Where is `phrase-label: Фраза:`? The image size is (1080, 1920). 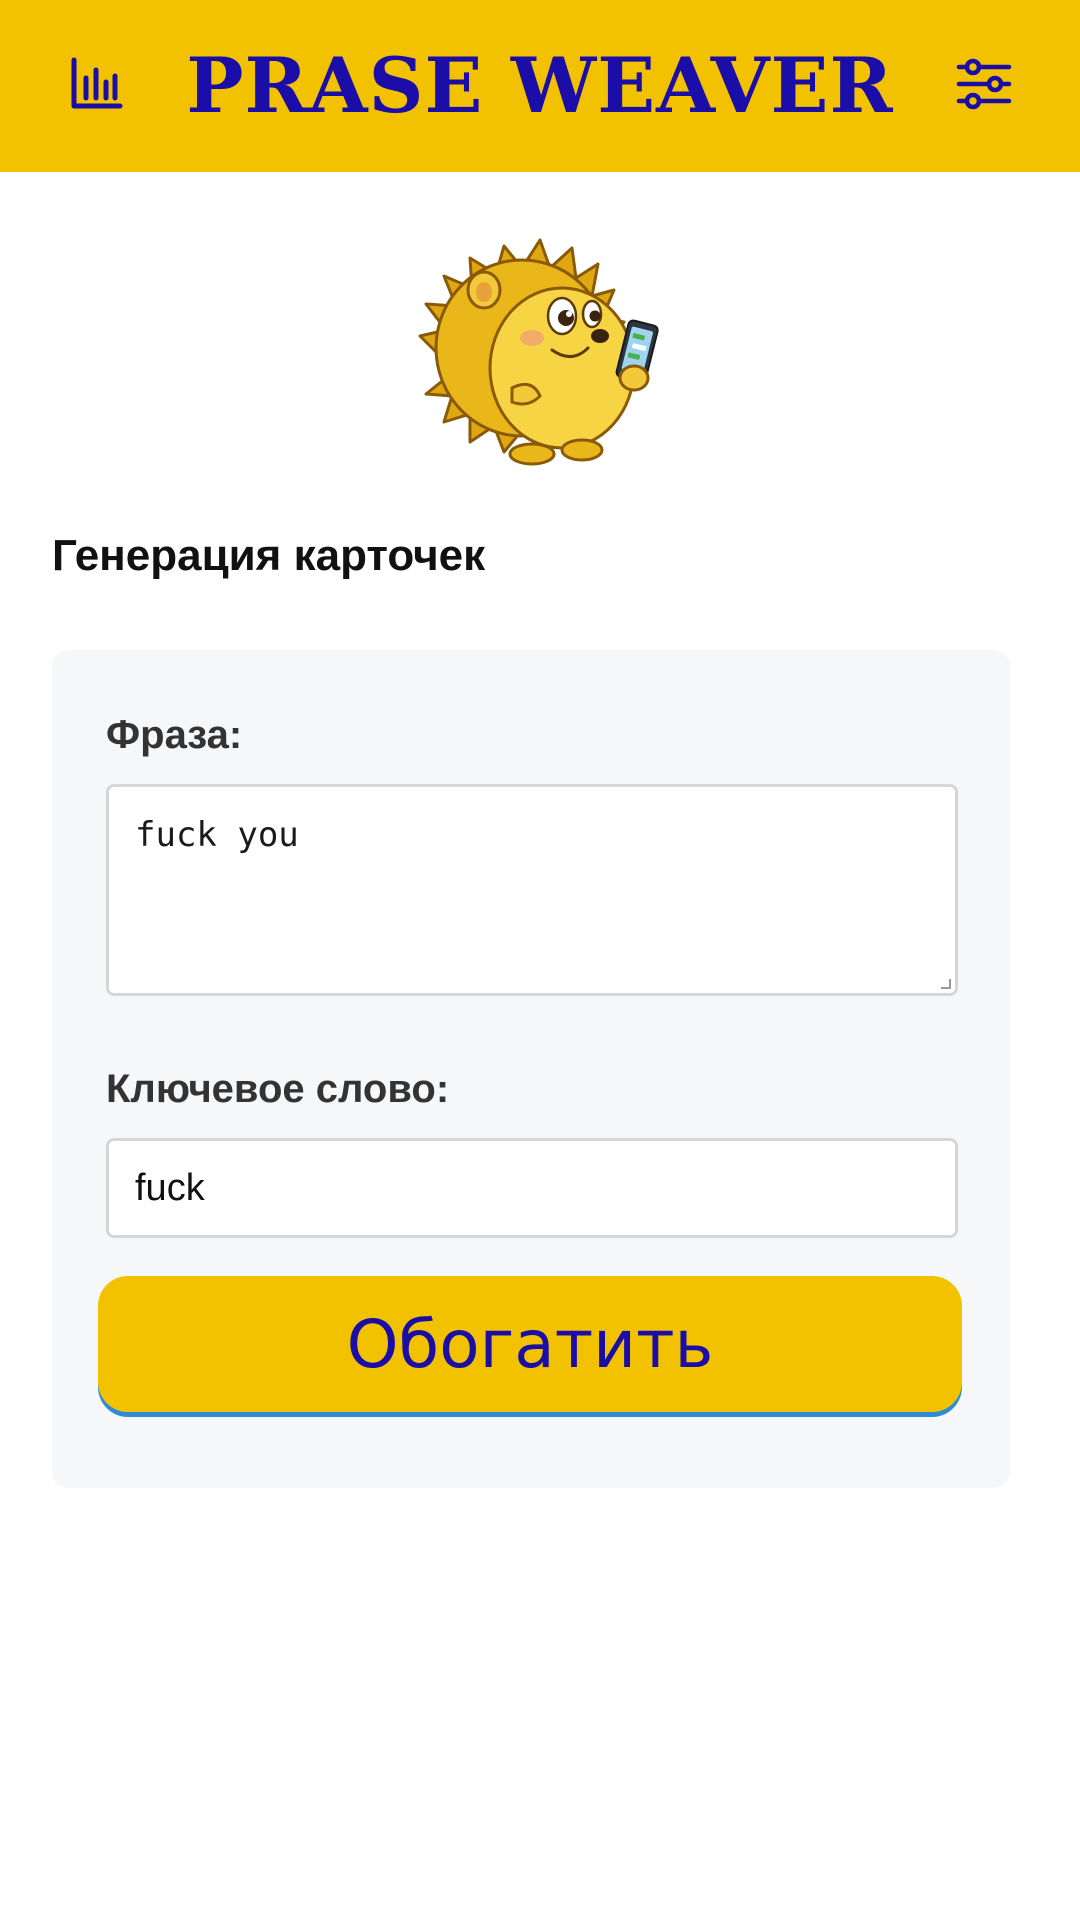 phrase-label: Фраза: is located at coordinates (174, 735).